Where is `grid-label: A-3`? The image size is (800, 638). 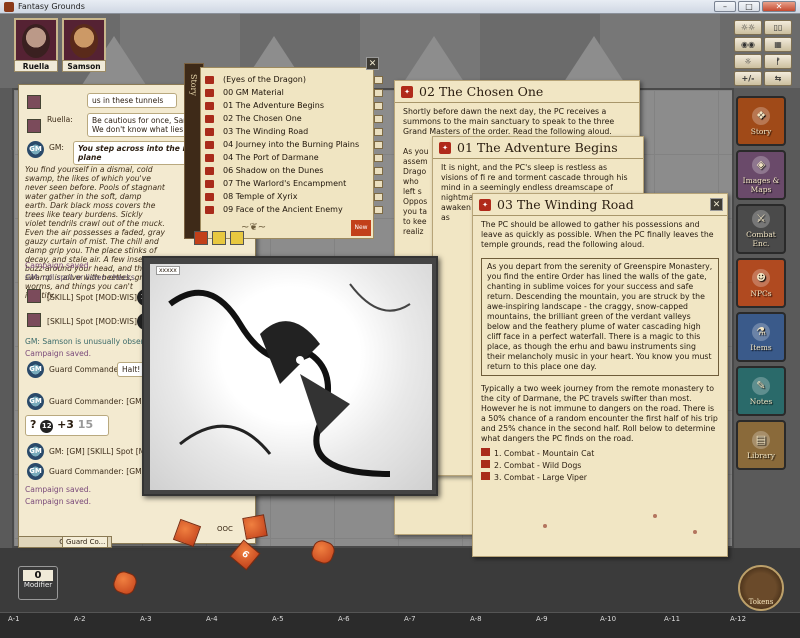 grid-label: A-3 is located at coordinates (146, 619).